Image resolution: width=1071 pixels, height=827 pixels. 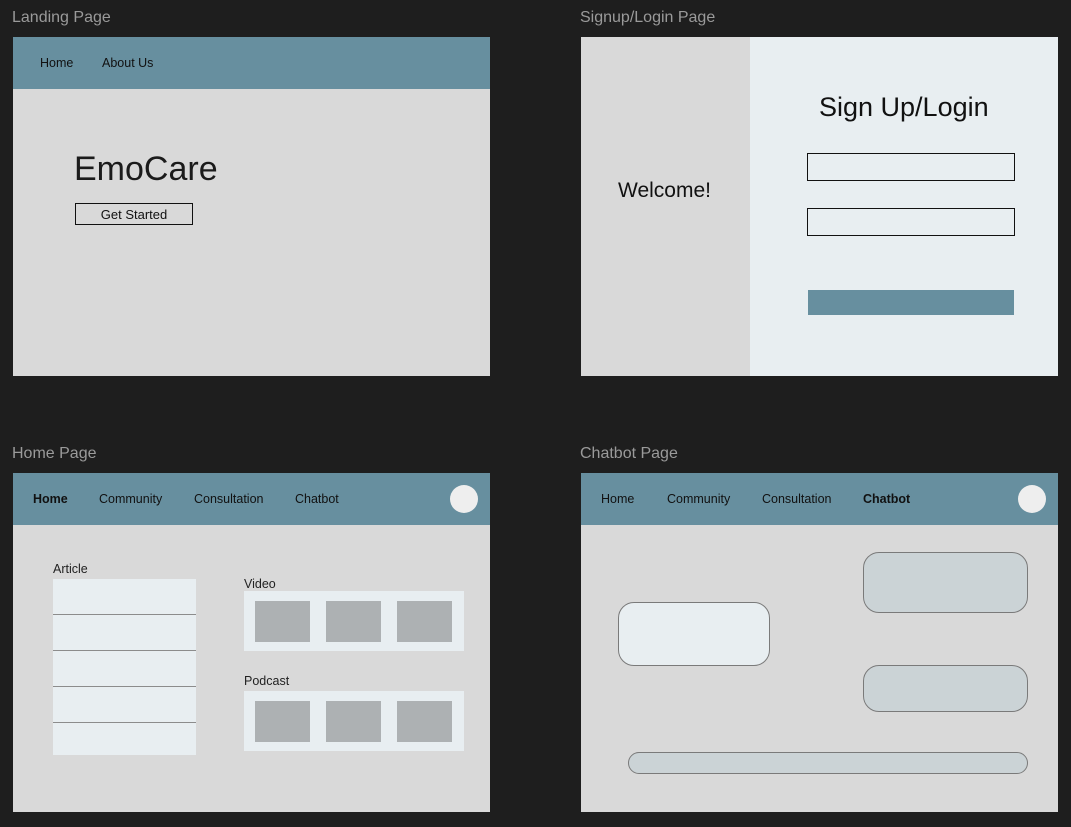 I want to click on frame-title-signup: Signup/Login Page, so click(x=648, y=17).